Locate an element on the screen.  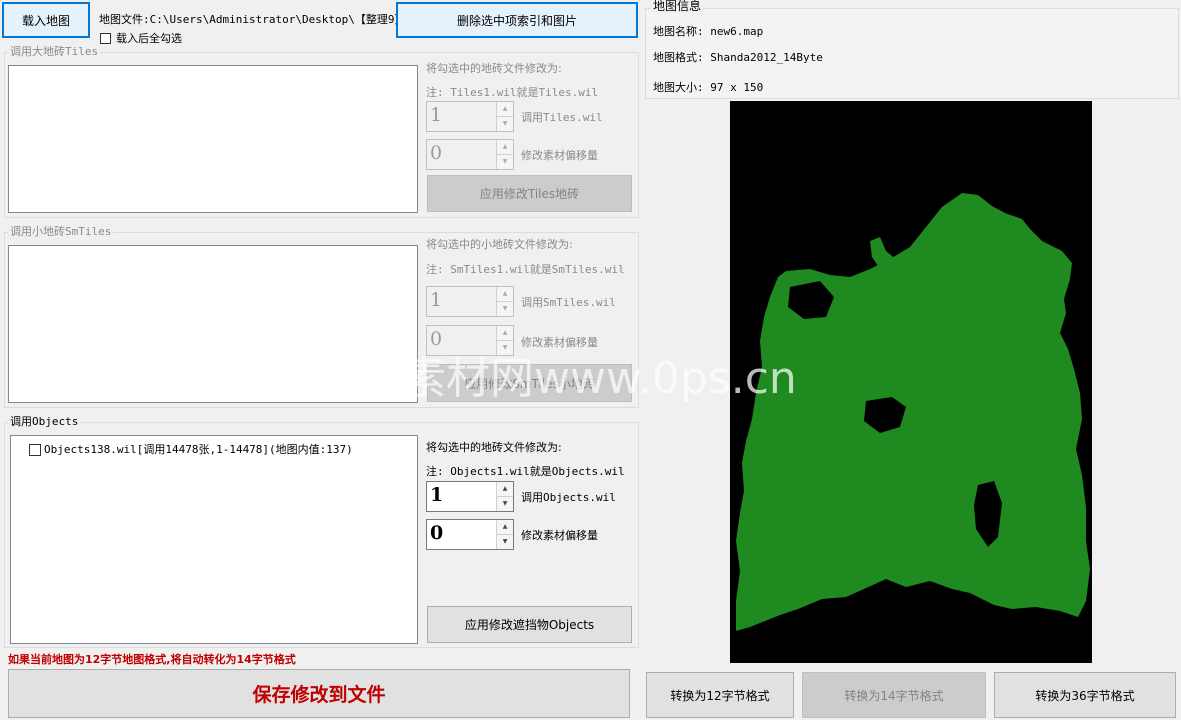
tiles-note: 注: Tiles1.wil就是Tiles.wil is located at coordinates (512, 92).